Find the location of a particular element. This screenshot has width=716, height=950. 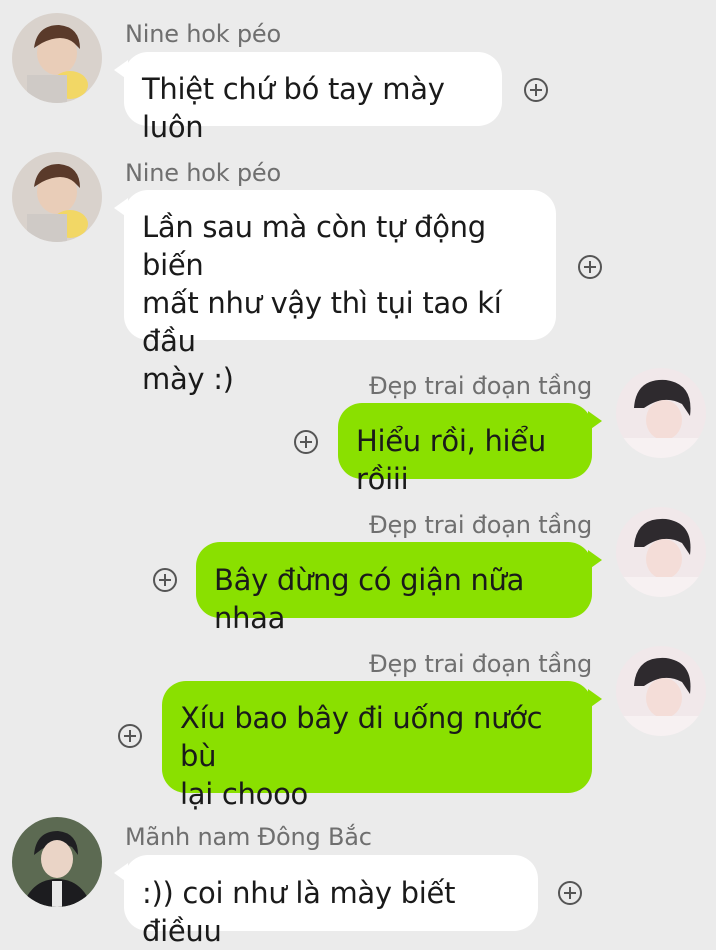

message-bubble: Xíu bao bây đi uống nước bù lại chooo is located at coordinates (382, 746).